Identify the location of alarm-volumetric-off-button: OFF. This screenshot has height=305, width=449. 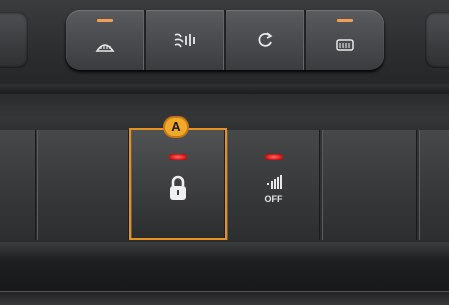
(273, 185).